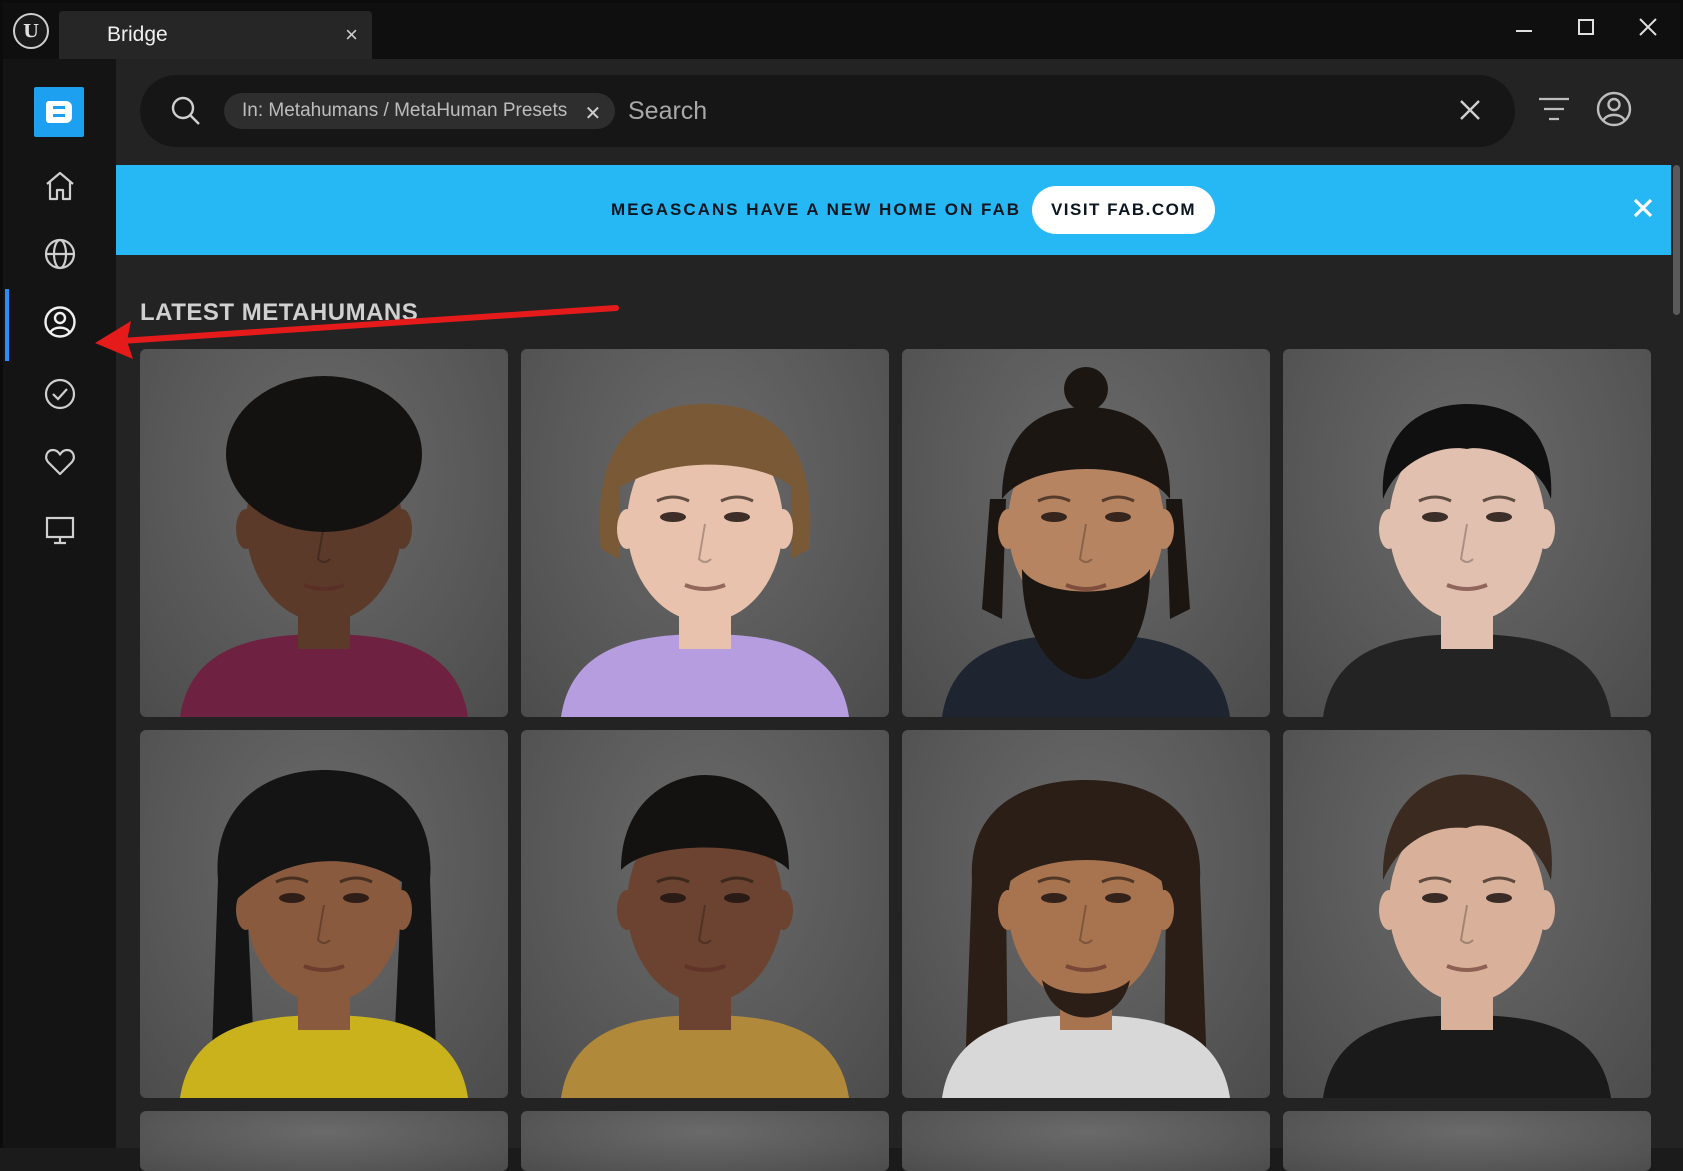 Image resolution: width=1683 pixels, height=1171 pixels. I want to click on tab-bridge: Bridge ×, so click(215, 35).